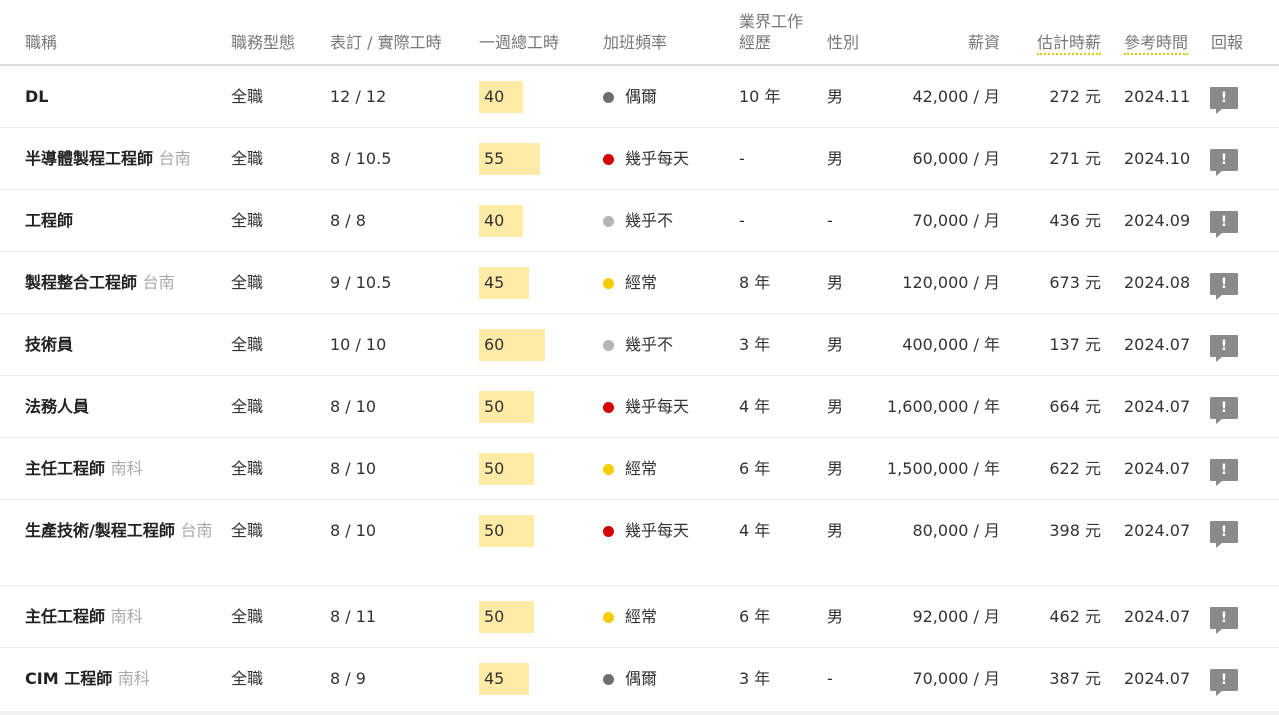 The width and height of the screenshot is (1279, 715). I want to click on job-location: 台南, so click(196, 530).